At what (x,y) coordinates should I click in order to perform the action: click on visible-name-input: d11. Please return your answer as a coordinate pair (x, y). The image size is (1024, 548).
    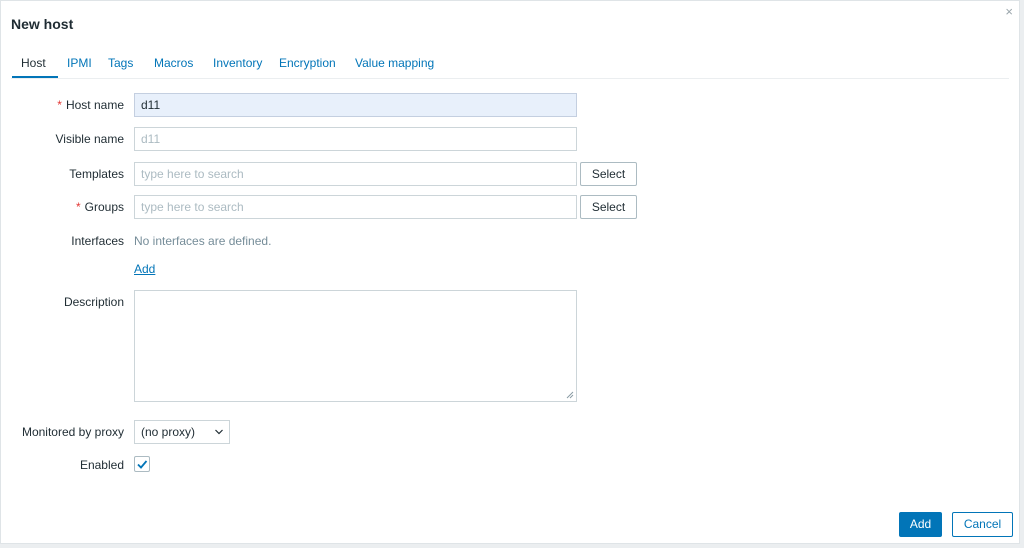
    Looking at the image, I should click on (355, 139).